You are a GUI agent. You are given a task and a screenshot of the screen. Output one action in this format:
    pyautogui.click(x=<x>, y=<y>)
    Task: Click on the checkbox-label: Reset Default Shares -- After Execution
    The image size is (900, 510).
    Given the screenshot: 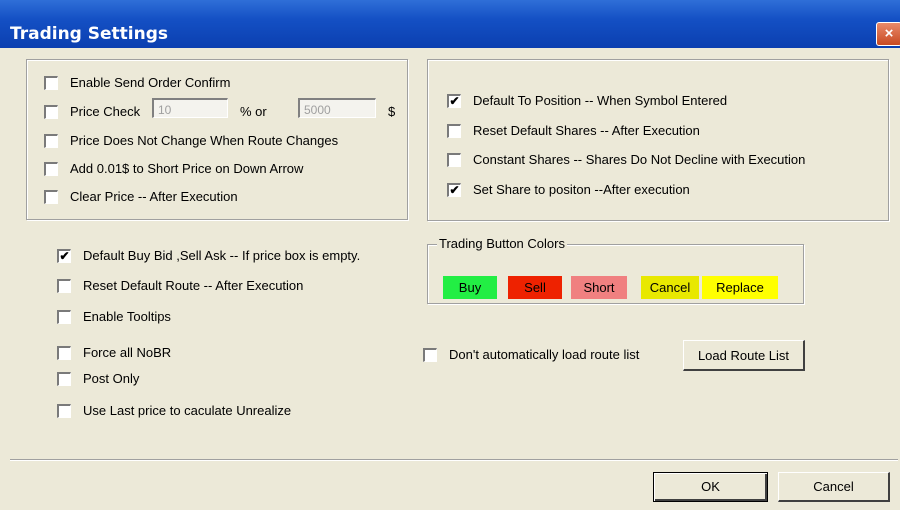 What is the action you would take?
    pyautogui.click(x=586, y=130)
    